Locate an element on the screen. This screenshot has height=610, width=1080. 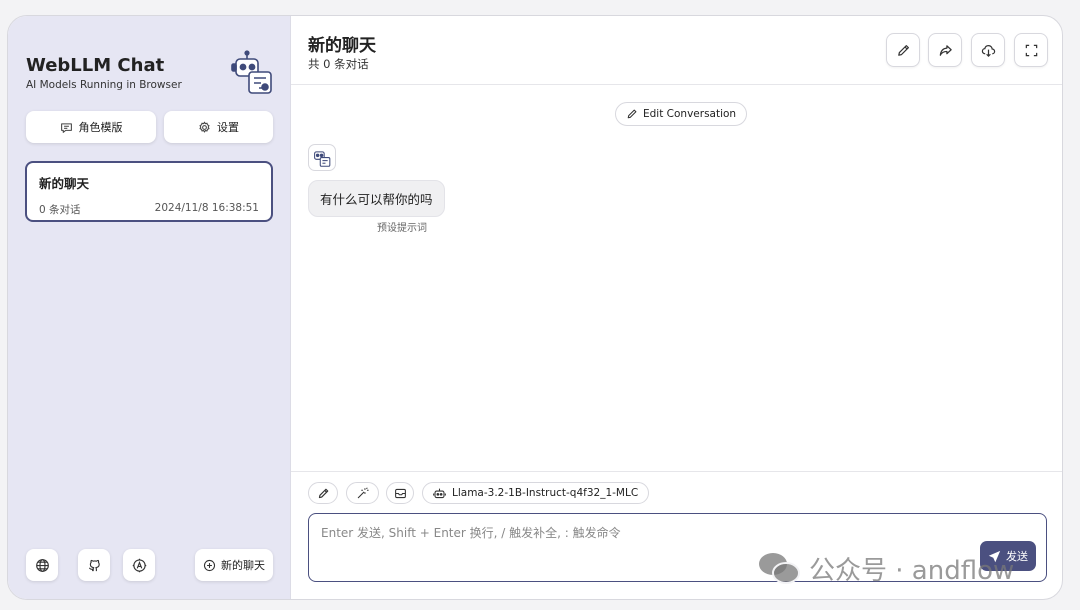
inbox-icon is located at coordinates (400, 493).